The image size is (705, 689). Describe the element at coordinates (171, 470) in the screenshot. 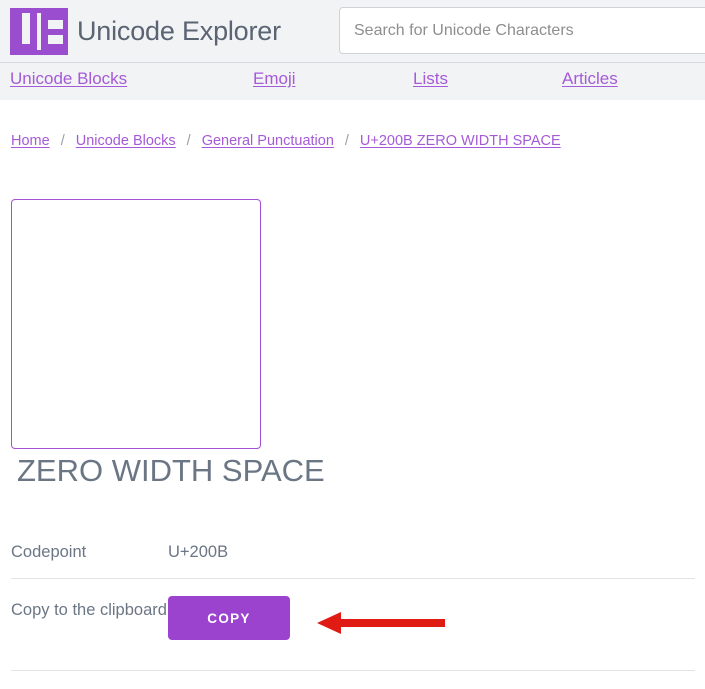

I see `page-title: ZERO WIDTH SPACE` at that location.